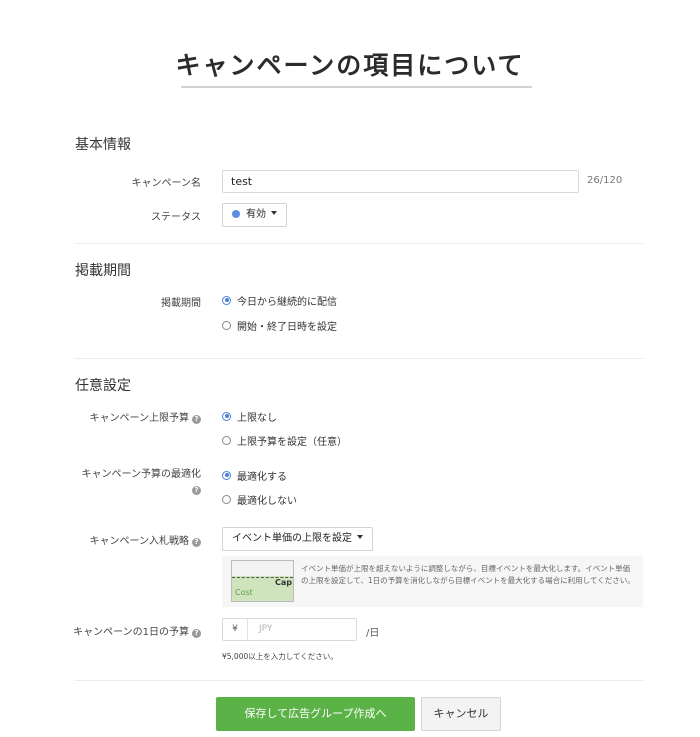 Image resolution: width=700 pixels, height=737 pixels. I want to click on budget-opt-option-label: 最適化しない, so click(267, 501).